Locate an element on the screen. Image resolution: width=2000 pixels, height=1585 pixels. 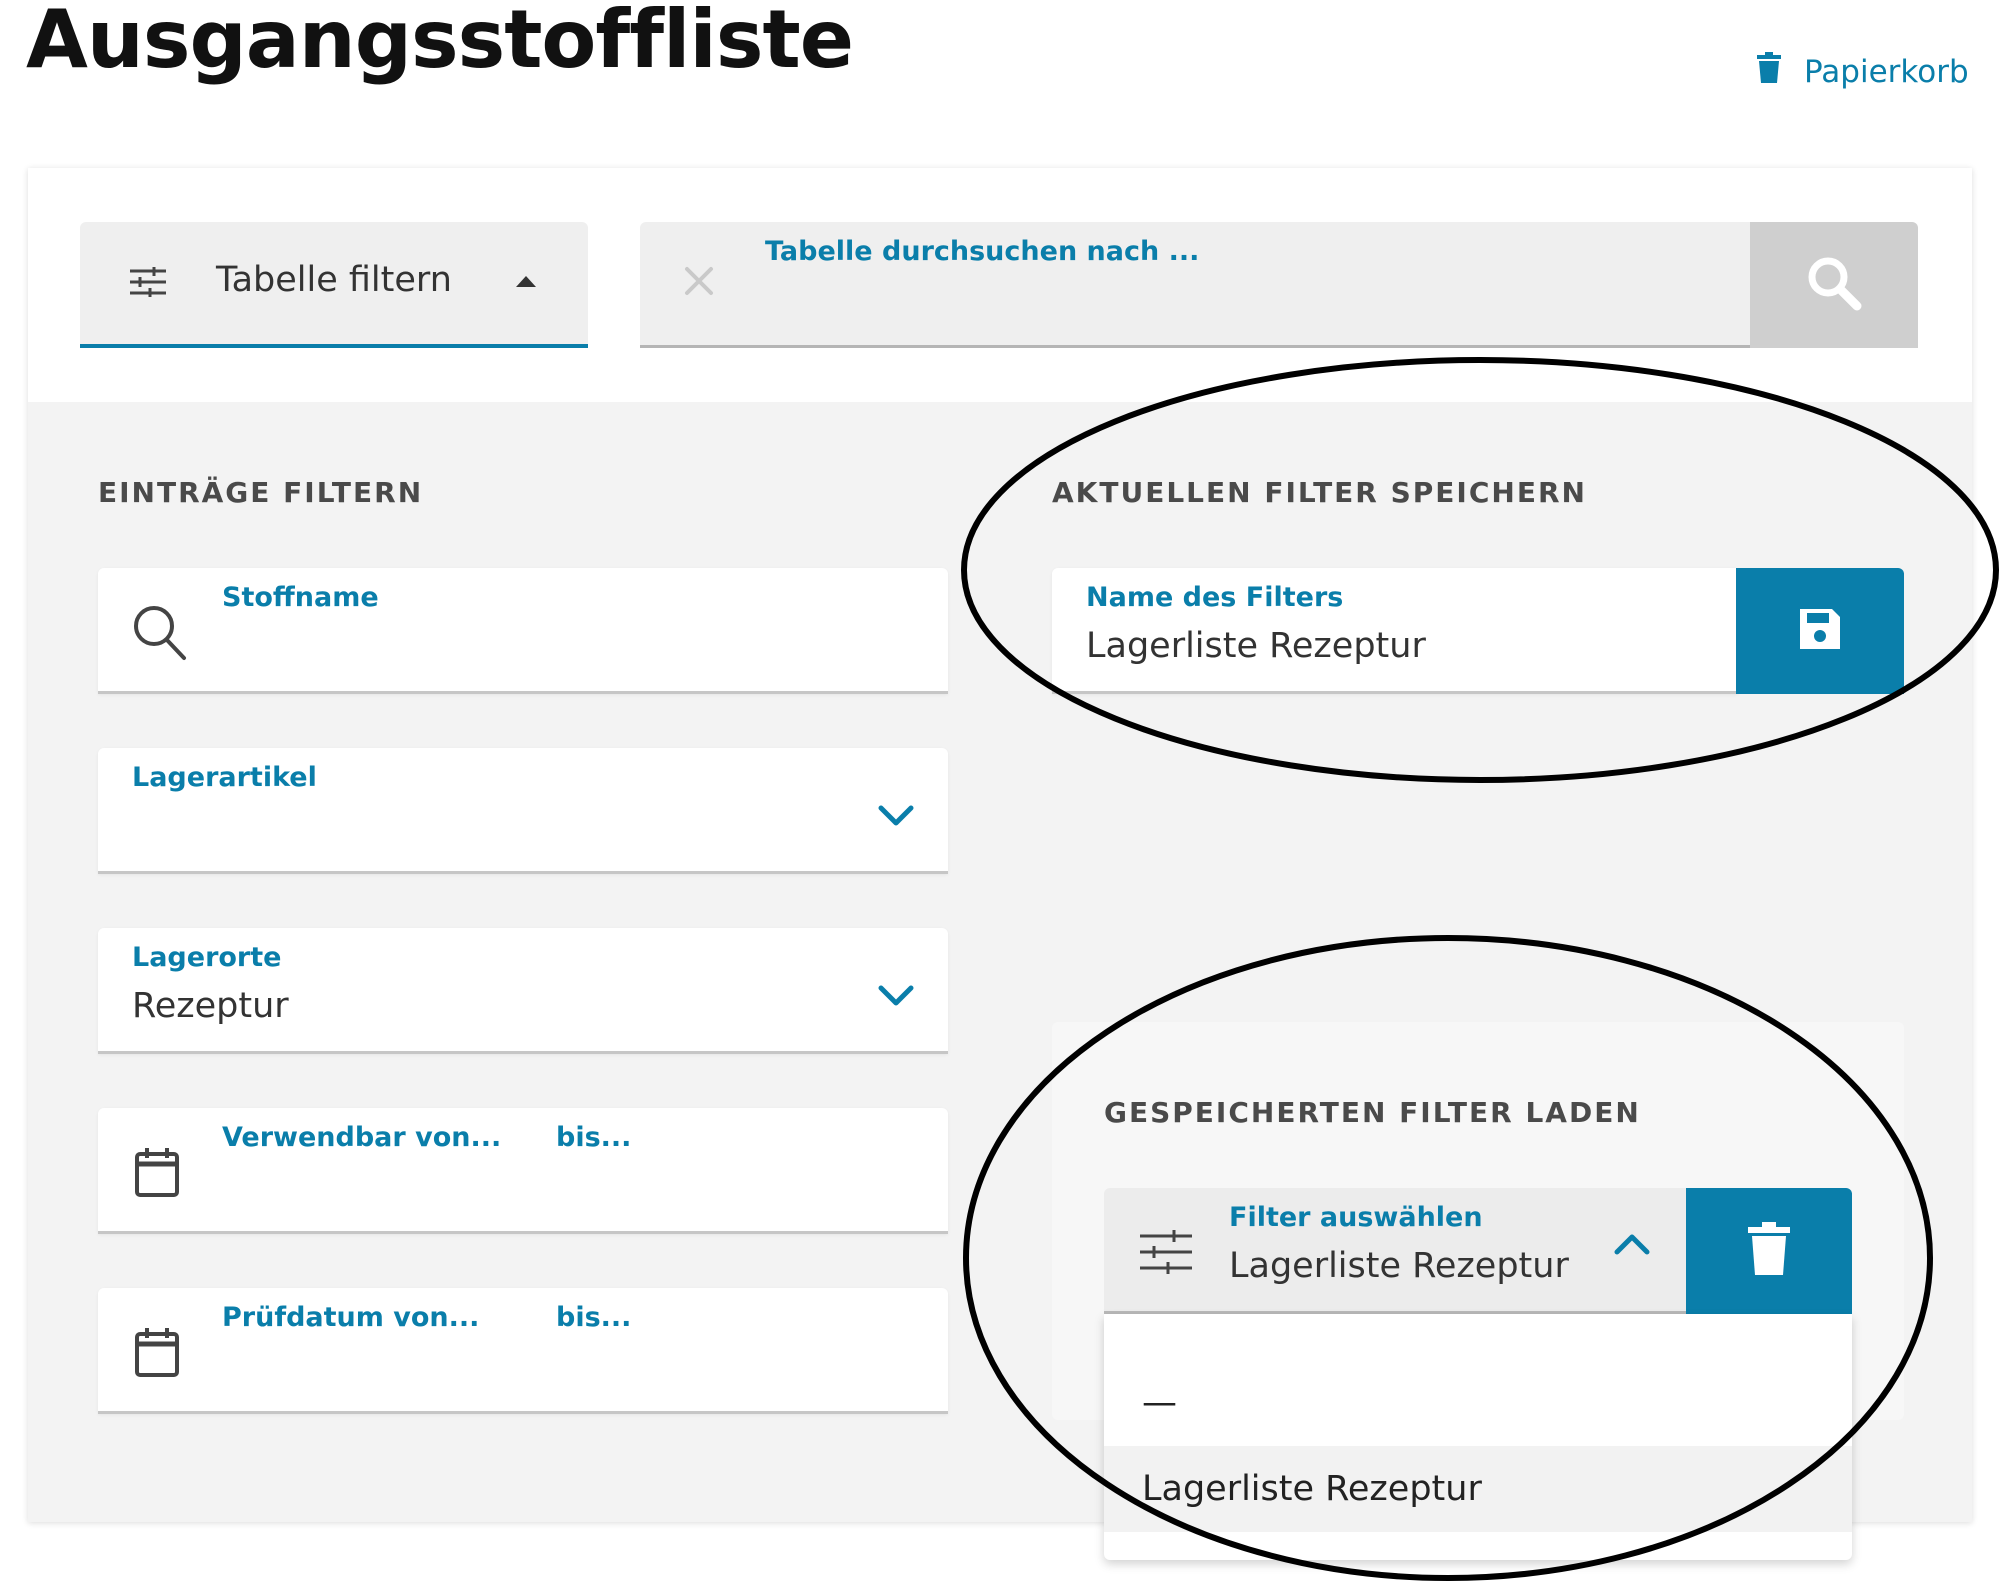
filter-name-value: Lagerliste Rezeptur is located at coordinates (1256, 646).